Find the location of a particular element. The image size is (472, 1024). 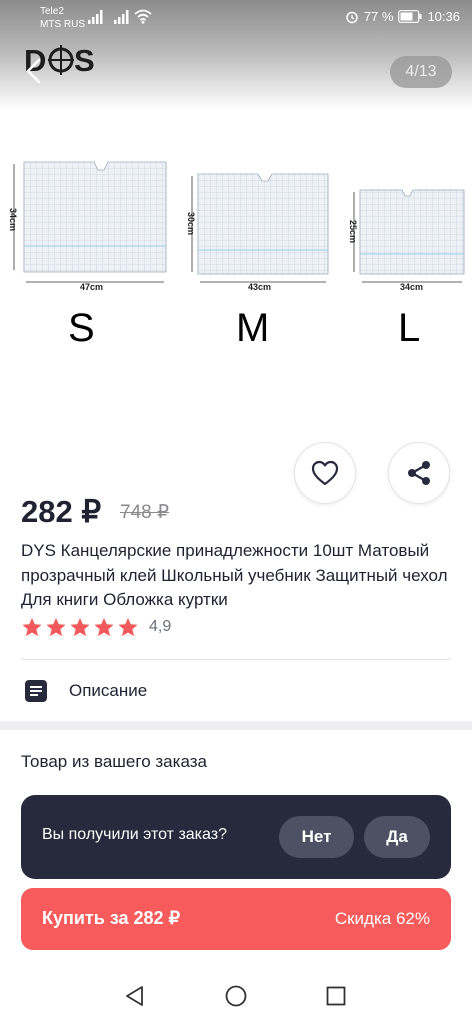

sheet-m is located at coordinates (260, 228).